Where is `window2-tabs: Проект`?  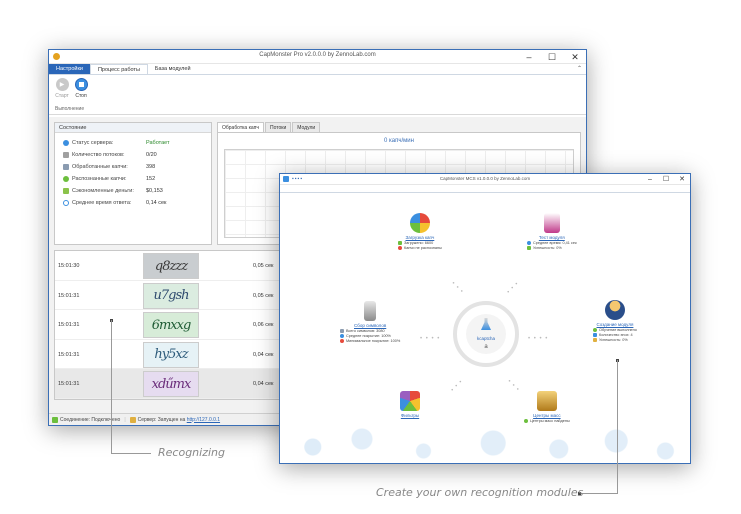 window2-tabs: Проект is located at coordinates (485, 193).